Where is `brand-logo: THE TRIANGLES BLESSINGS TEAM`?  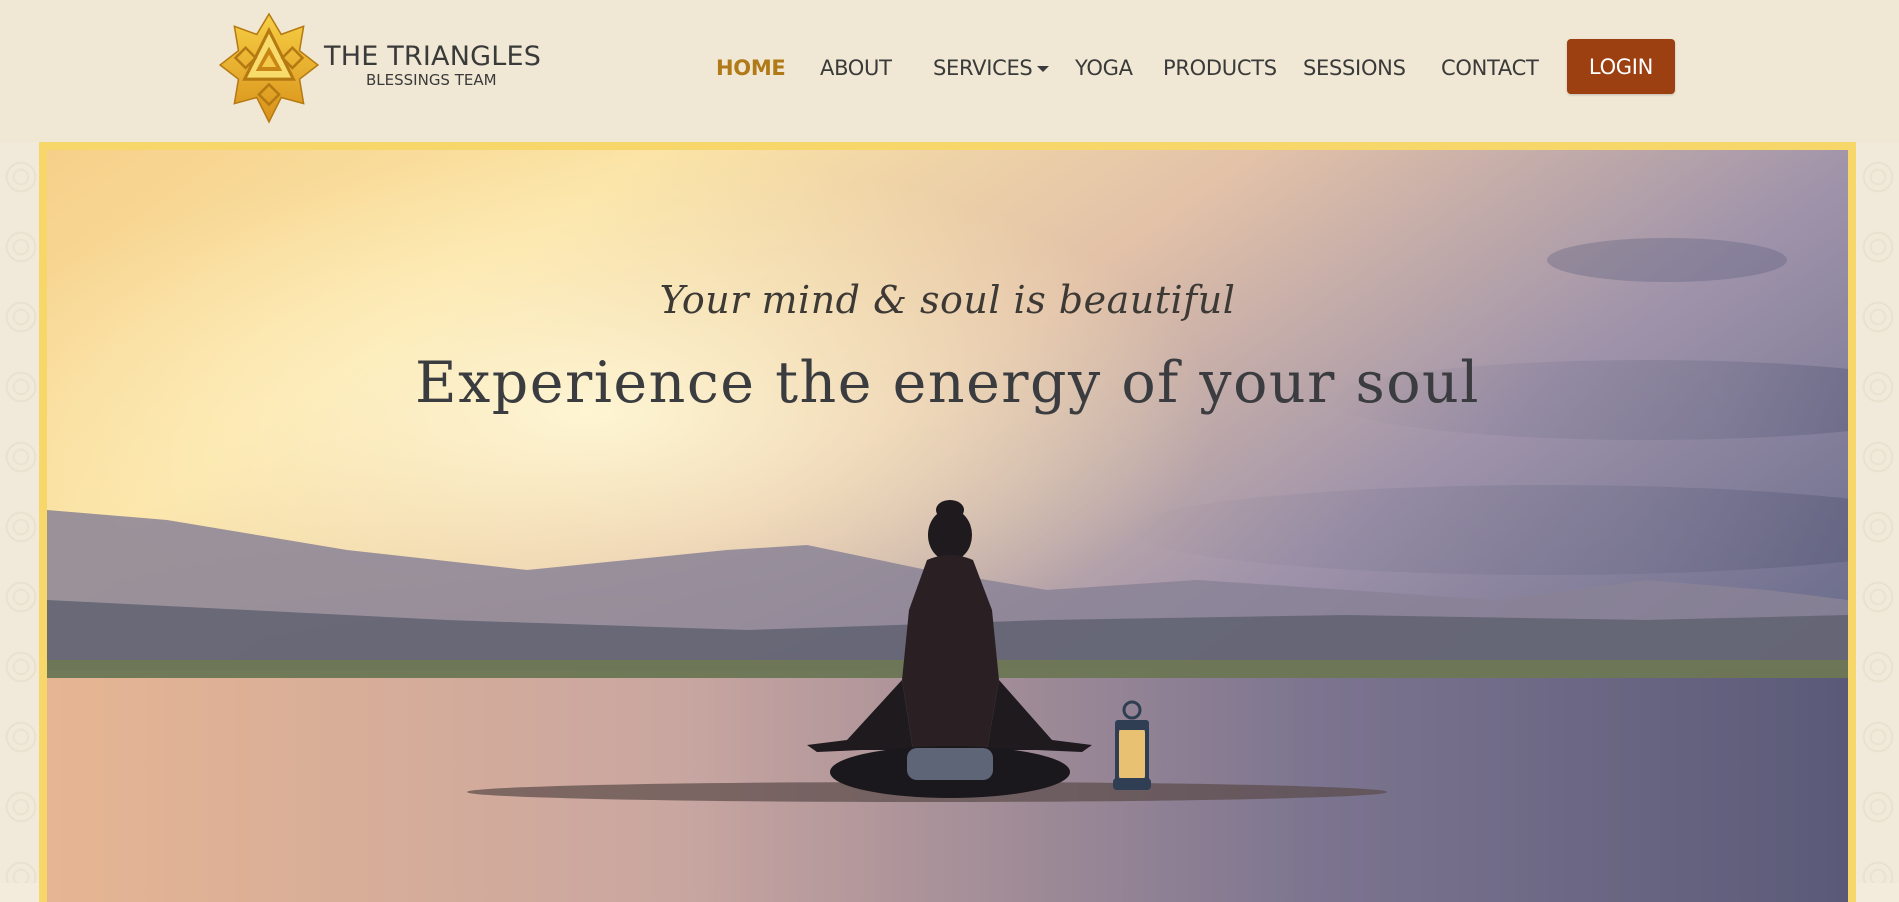 brand-logo: THE TRIANGLES BLESSINGS TEAM is located at coordinates (379, 68).